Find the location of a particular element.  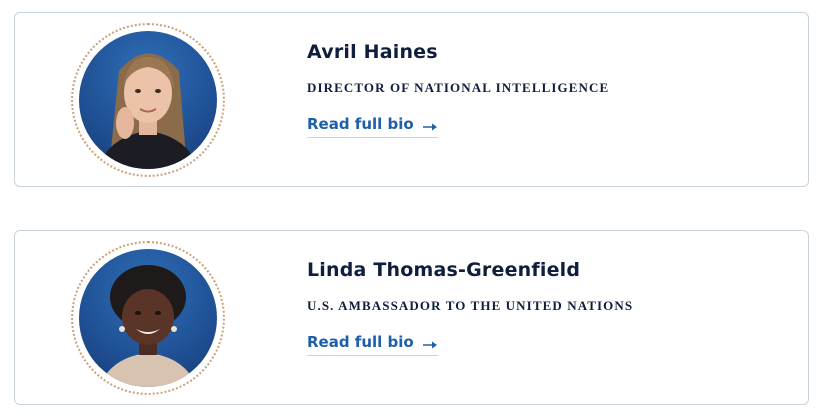

person-name: Avril Haines is located at coordinates (372, 52).